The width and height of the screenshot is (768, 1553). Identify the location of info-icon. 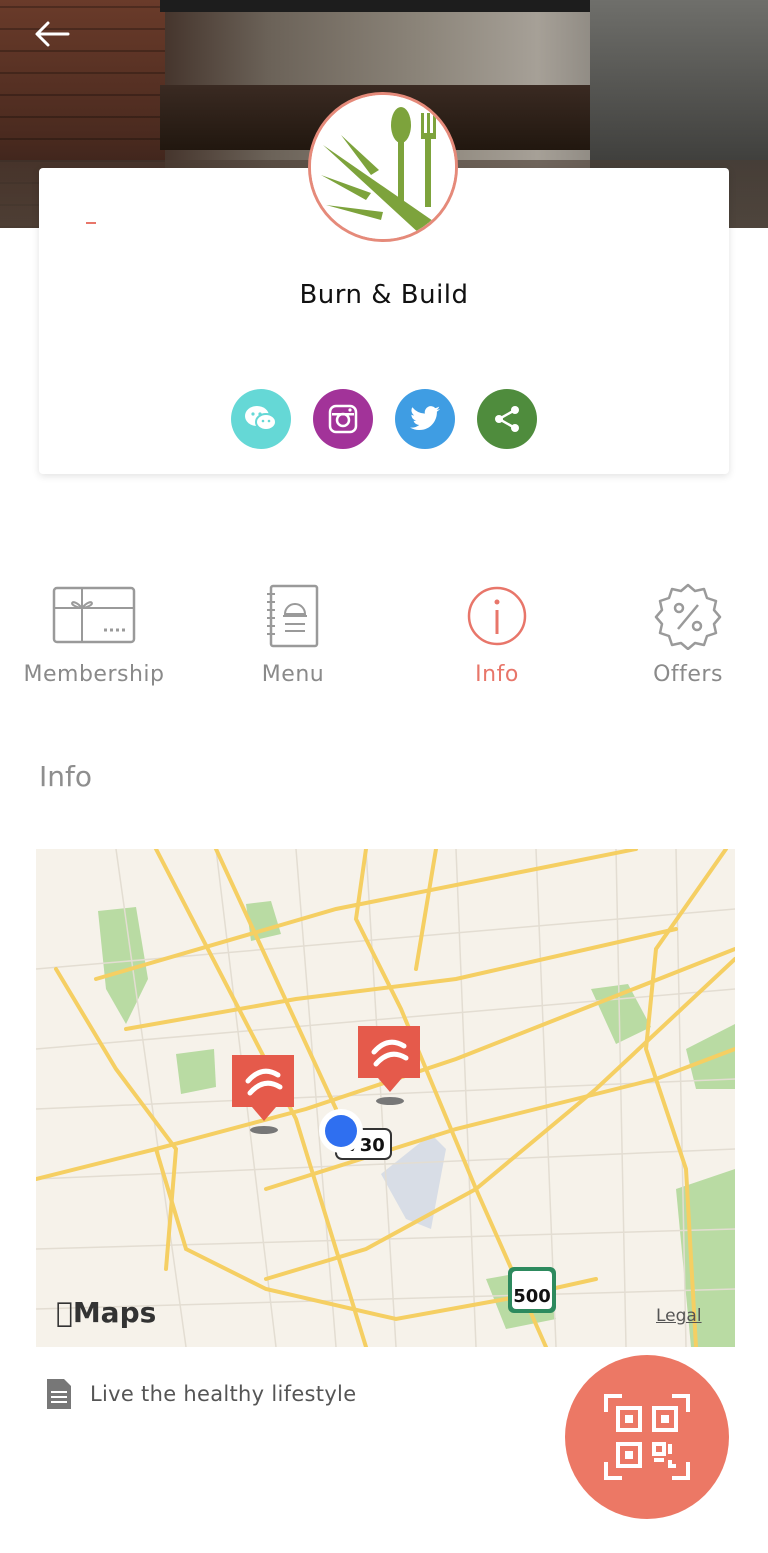
(497, 616).